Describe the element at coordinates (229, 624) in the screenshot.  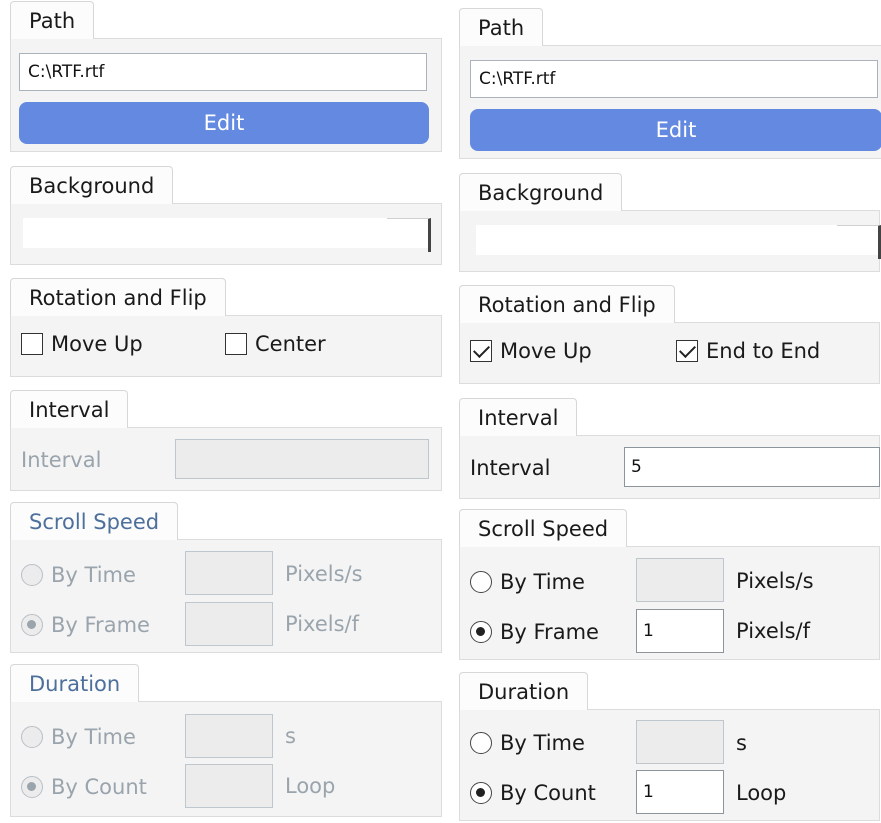
I see `pixels-per-frame-input` at that location.